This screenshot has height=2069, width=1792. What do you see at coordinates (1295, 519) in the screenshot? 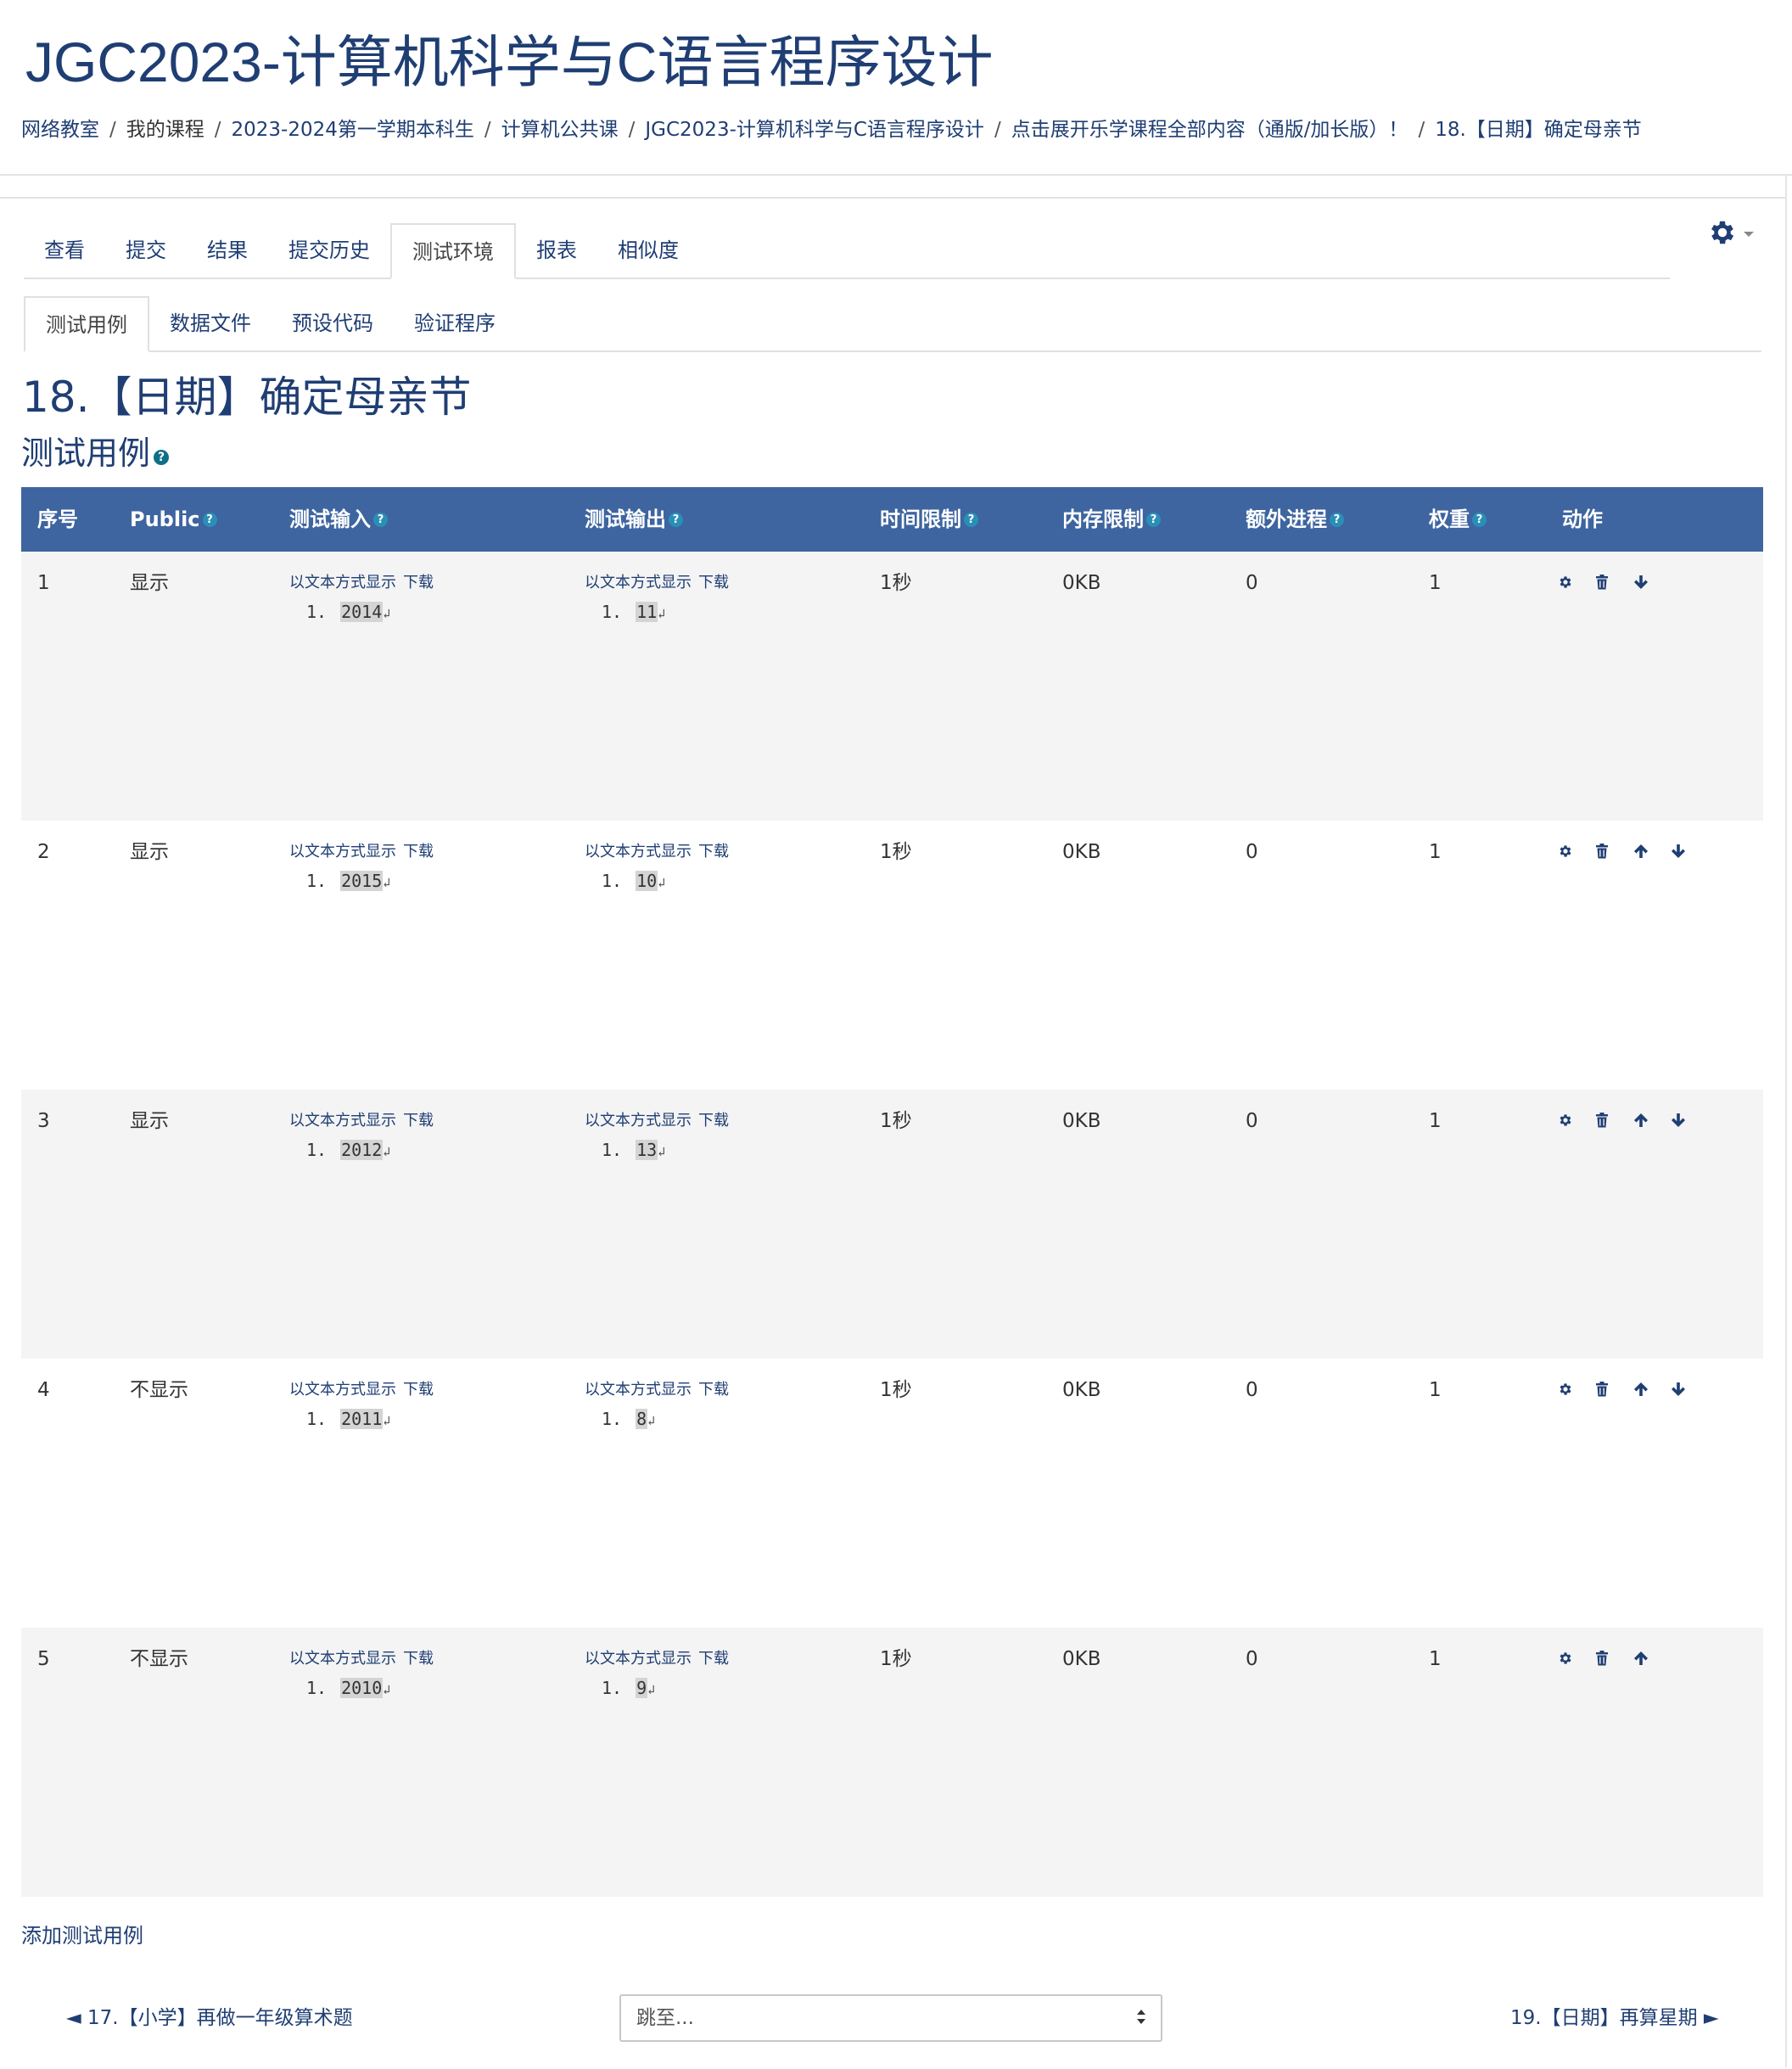
I see `header-extra: 额外进程?` at bounding box center [1295, 519].